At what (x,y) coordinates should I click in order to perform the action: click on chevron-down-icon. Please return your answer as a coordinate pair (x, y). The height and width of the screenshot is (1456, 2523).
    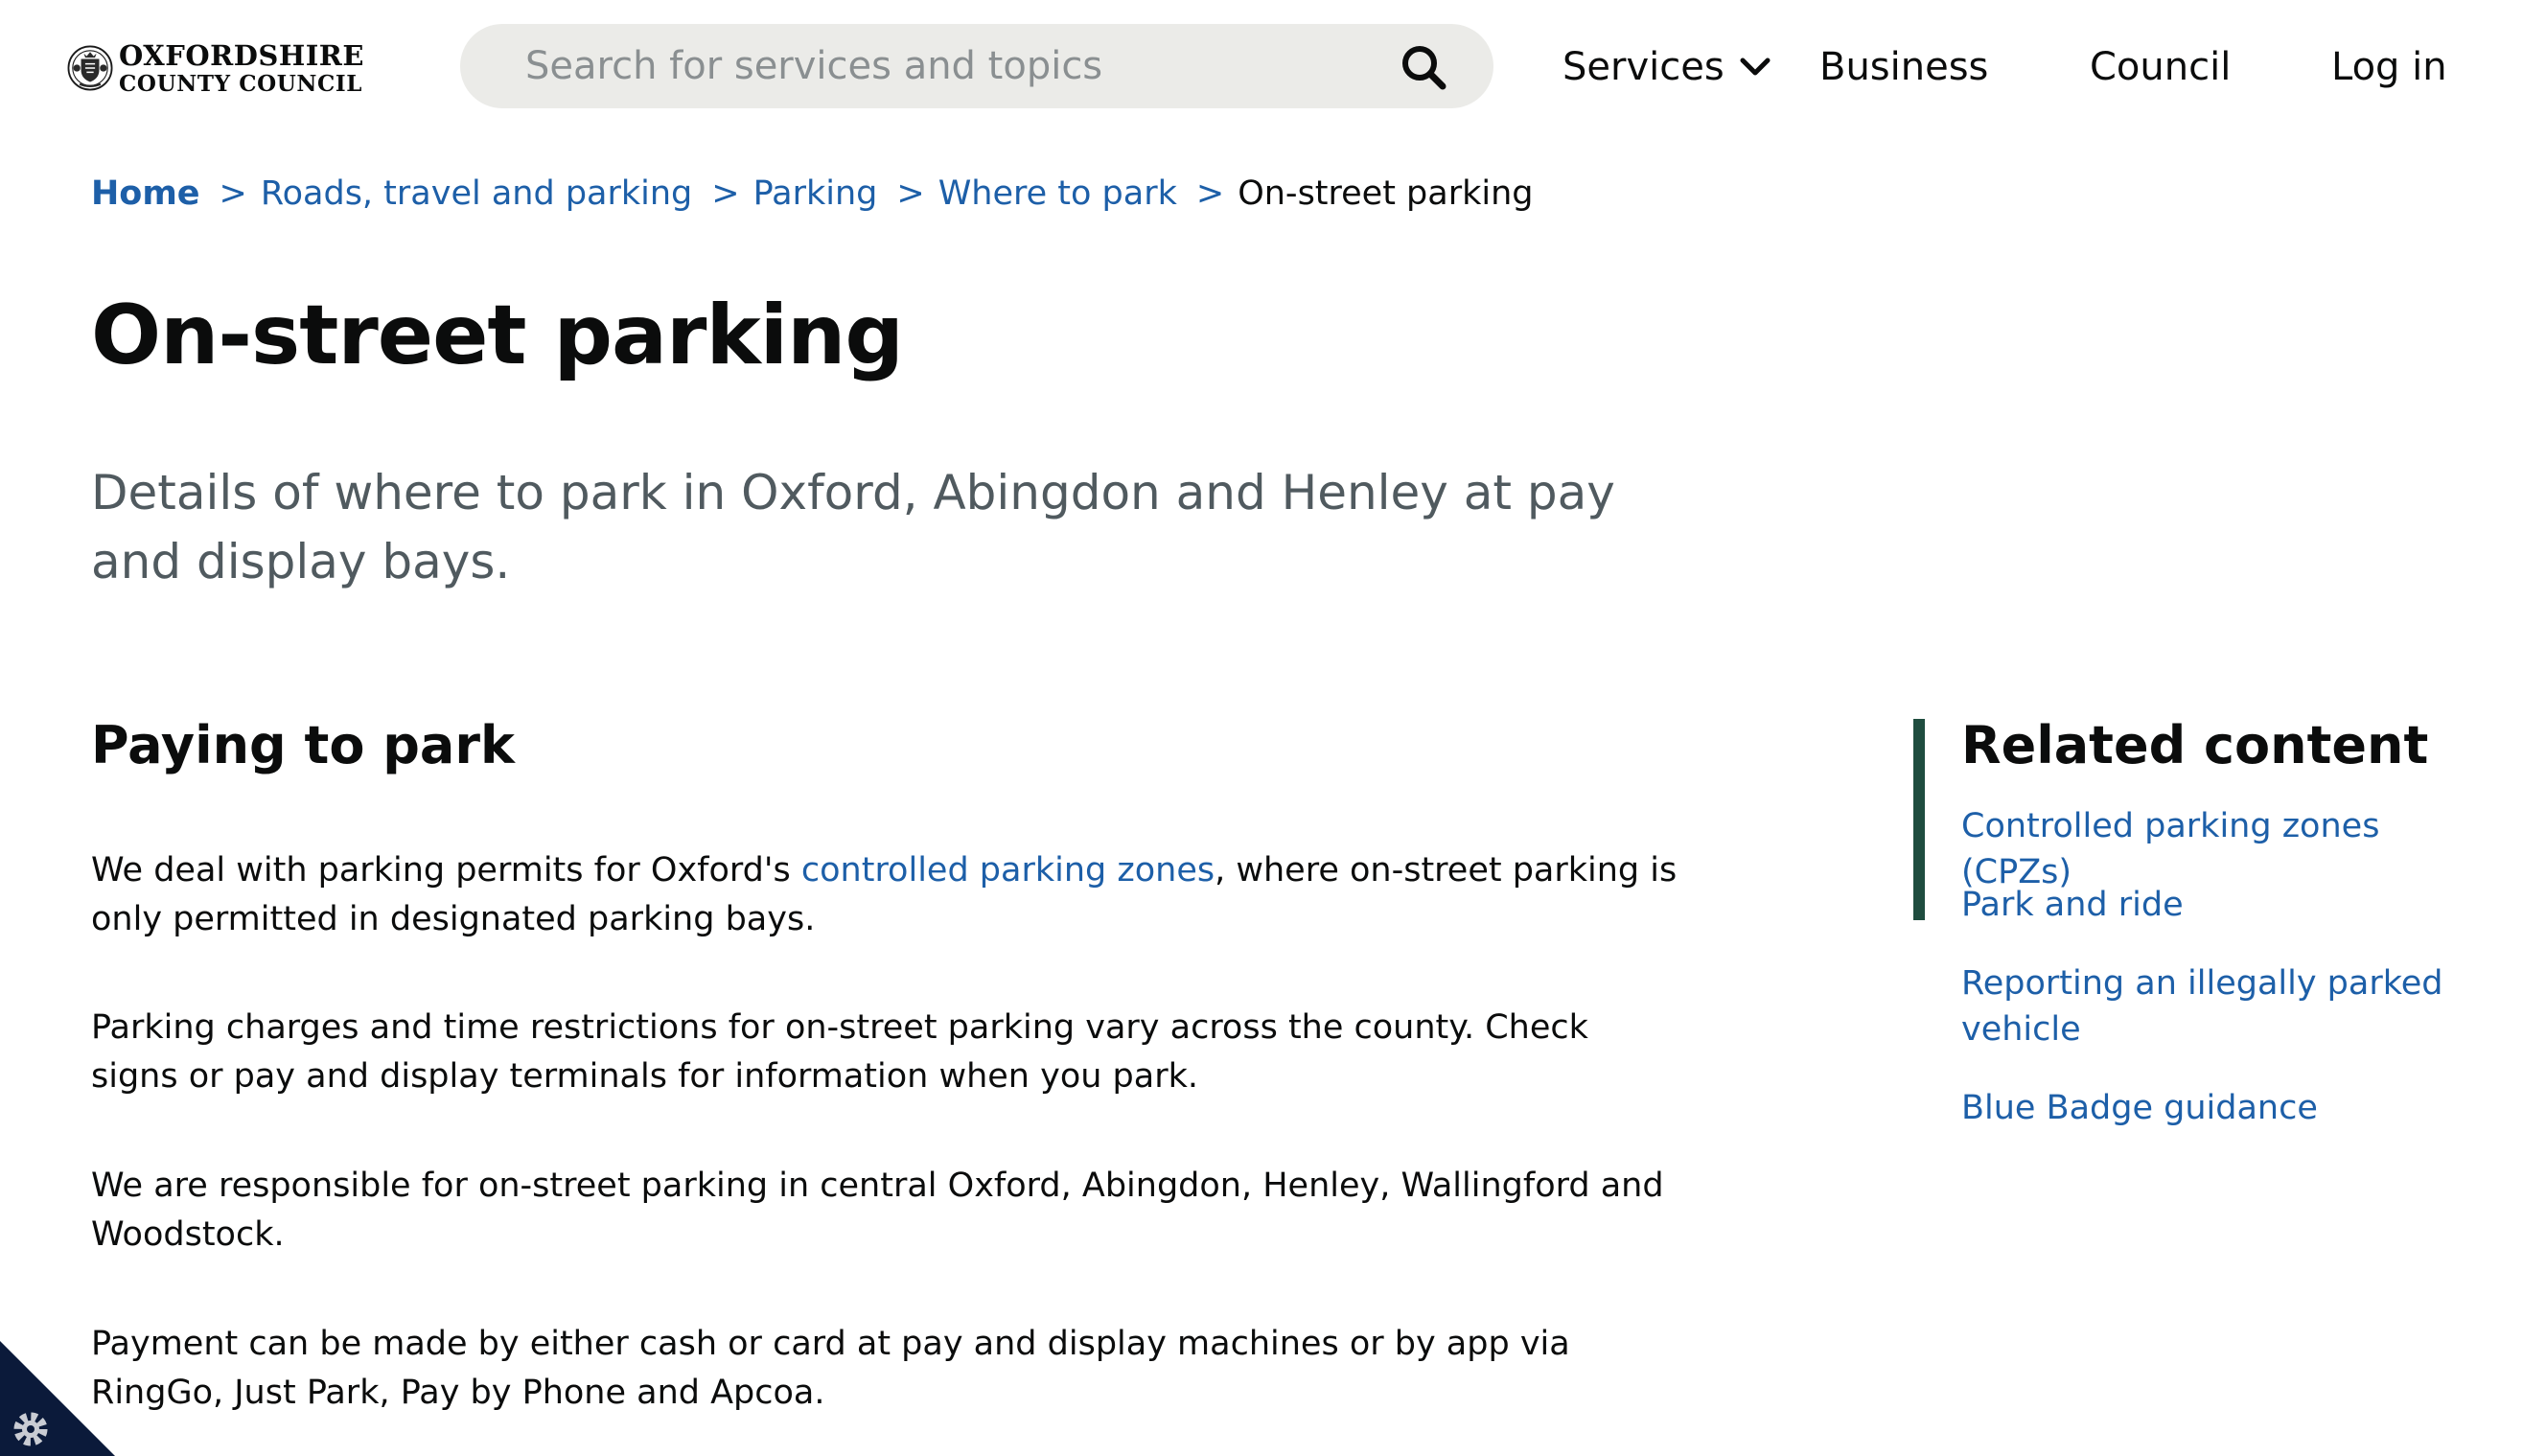
    Looking at the image, I should click on (1755, 67).